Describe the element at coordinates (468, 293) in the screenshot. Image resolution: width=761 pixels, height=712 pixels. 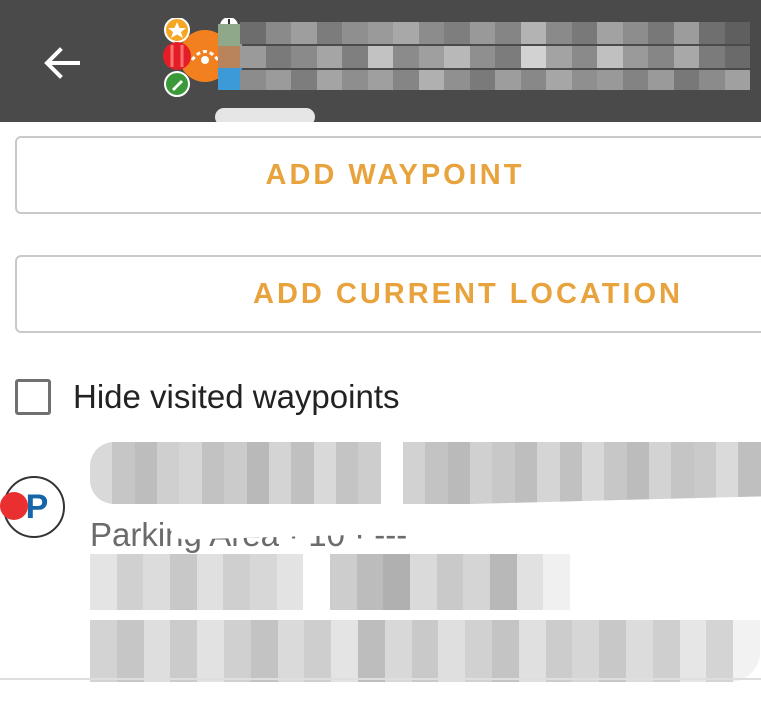
I see `add-current-location-label: ADD CURRENT LOCATION` at that location.